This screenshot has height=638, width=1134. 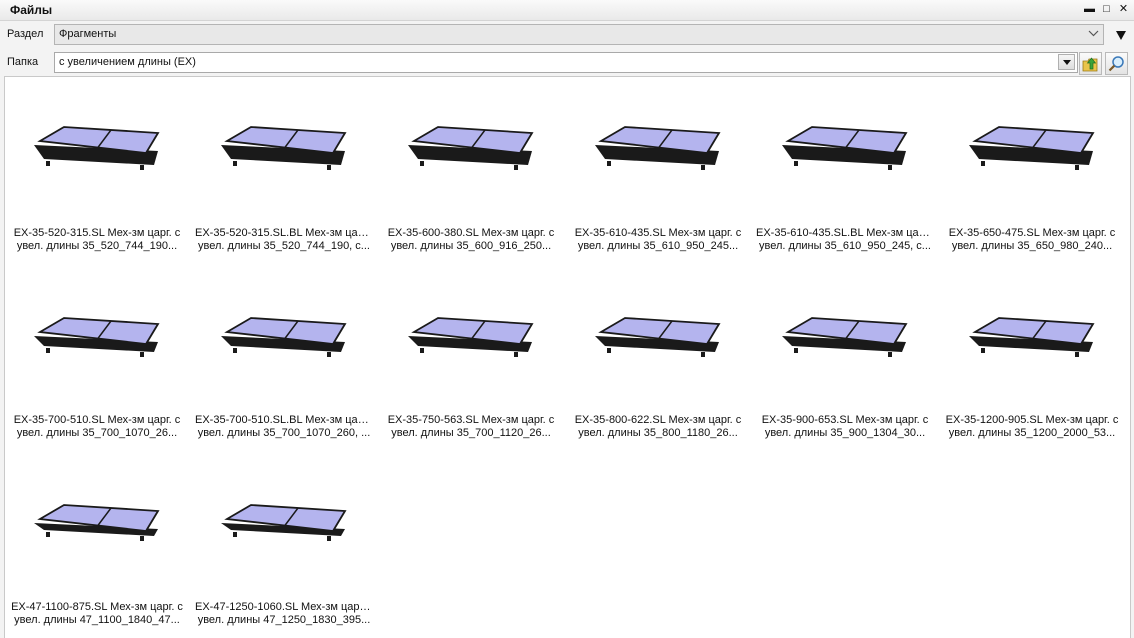 I want to click on section-value: Фрагменты, so click(x=88, y=34).